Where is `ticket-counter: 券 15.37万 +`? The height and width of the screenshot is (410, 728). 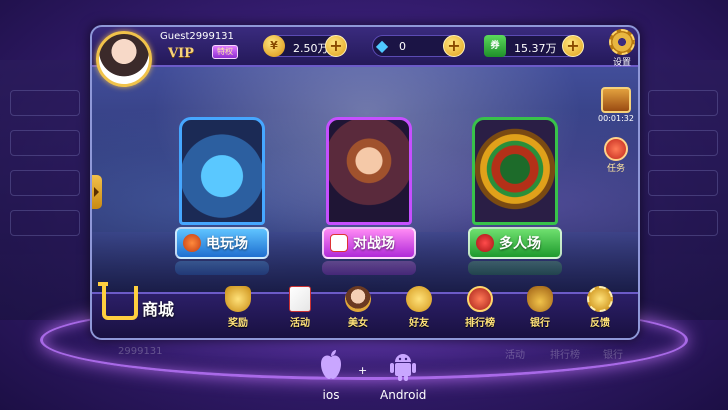 ticket-counter: 券 15.37万 + is located at coordinates (534, 46).